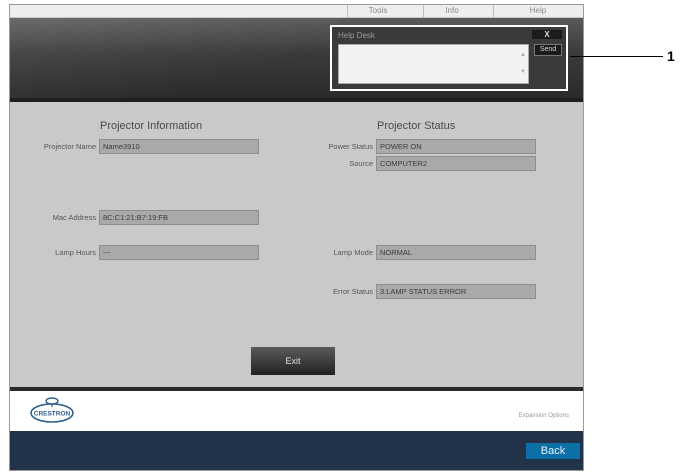  I want to click on source-field: COMPUTER2, so click(456, 163).